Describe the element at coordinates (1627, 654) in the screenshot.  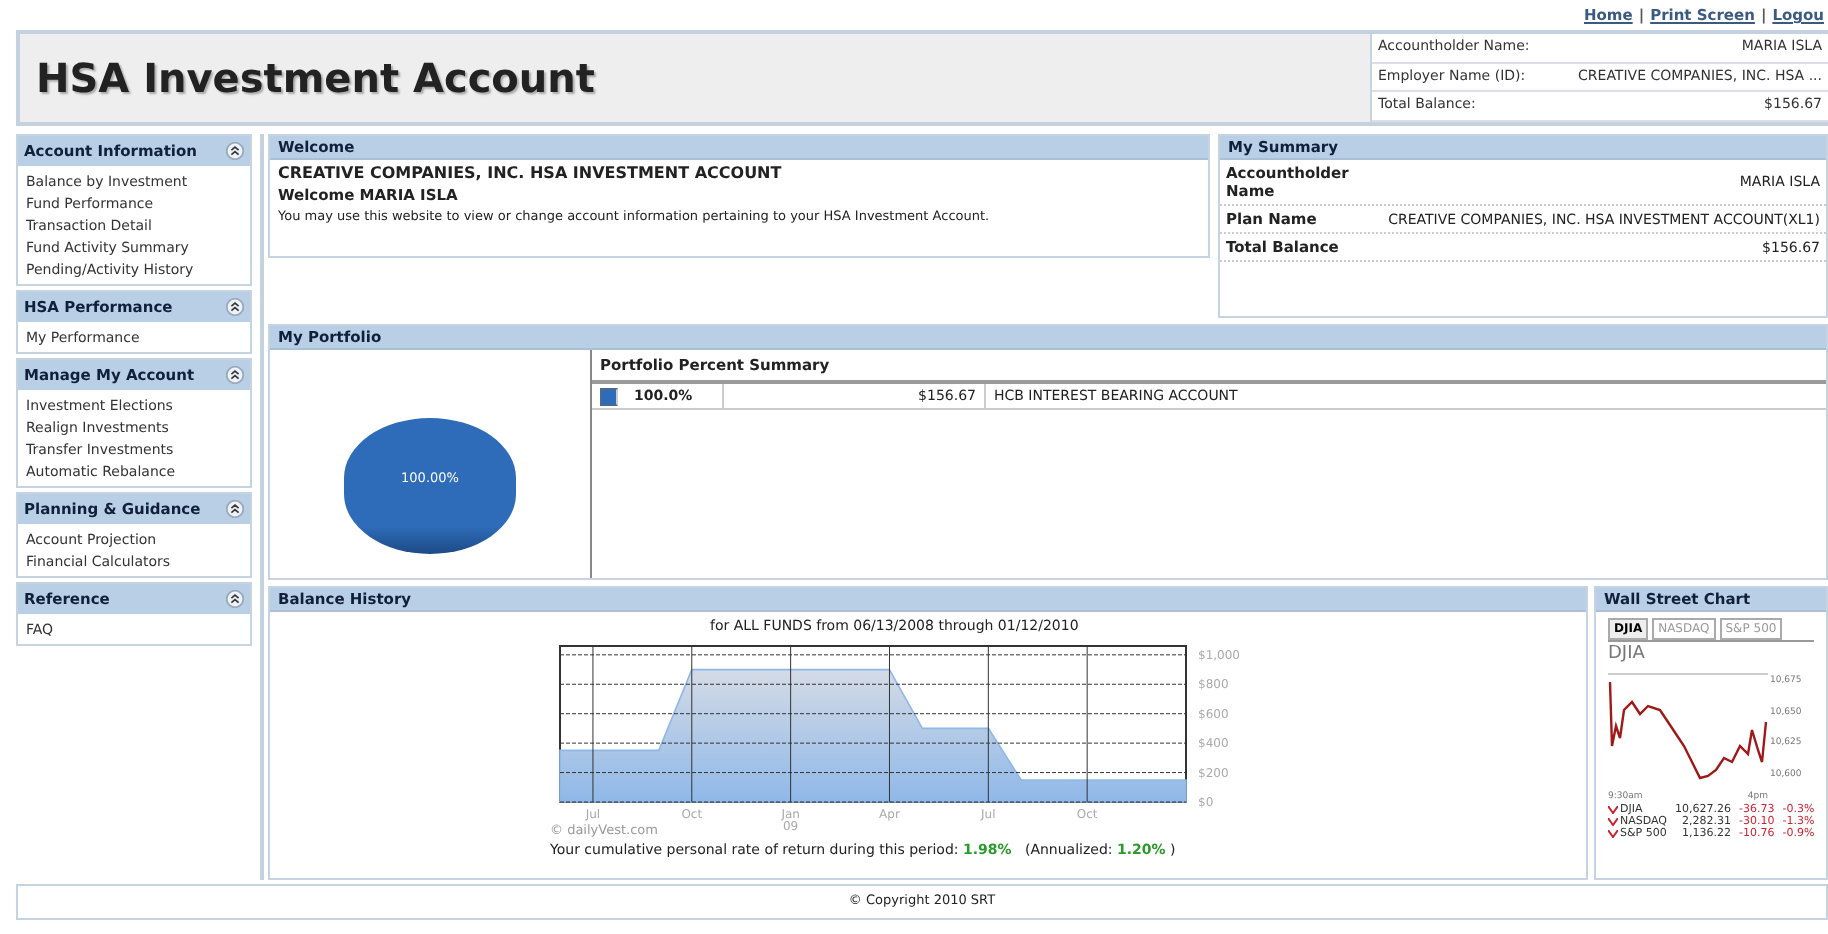
I see `chart-title: DJIA` at that location.